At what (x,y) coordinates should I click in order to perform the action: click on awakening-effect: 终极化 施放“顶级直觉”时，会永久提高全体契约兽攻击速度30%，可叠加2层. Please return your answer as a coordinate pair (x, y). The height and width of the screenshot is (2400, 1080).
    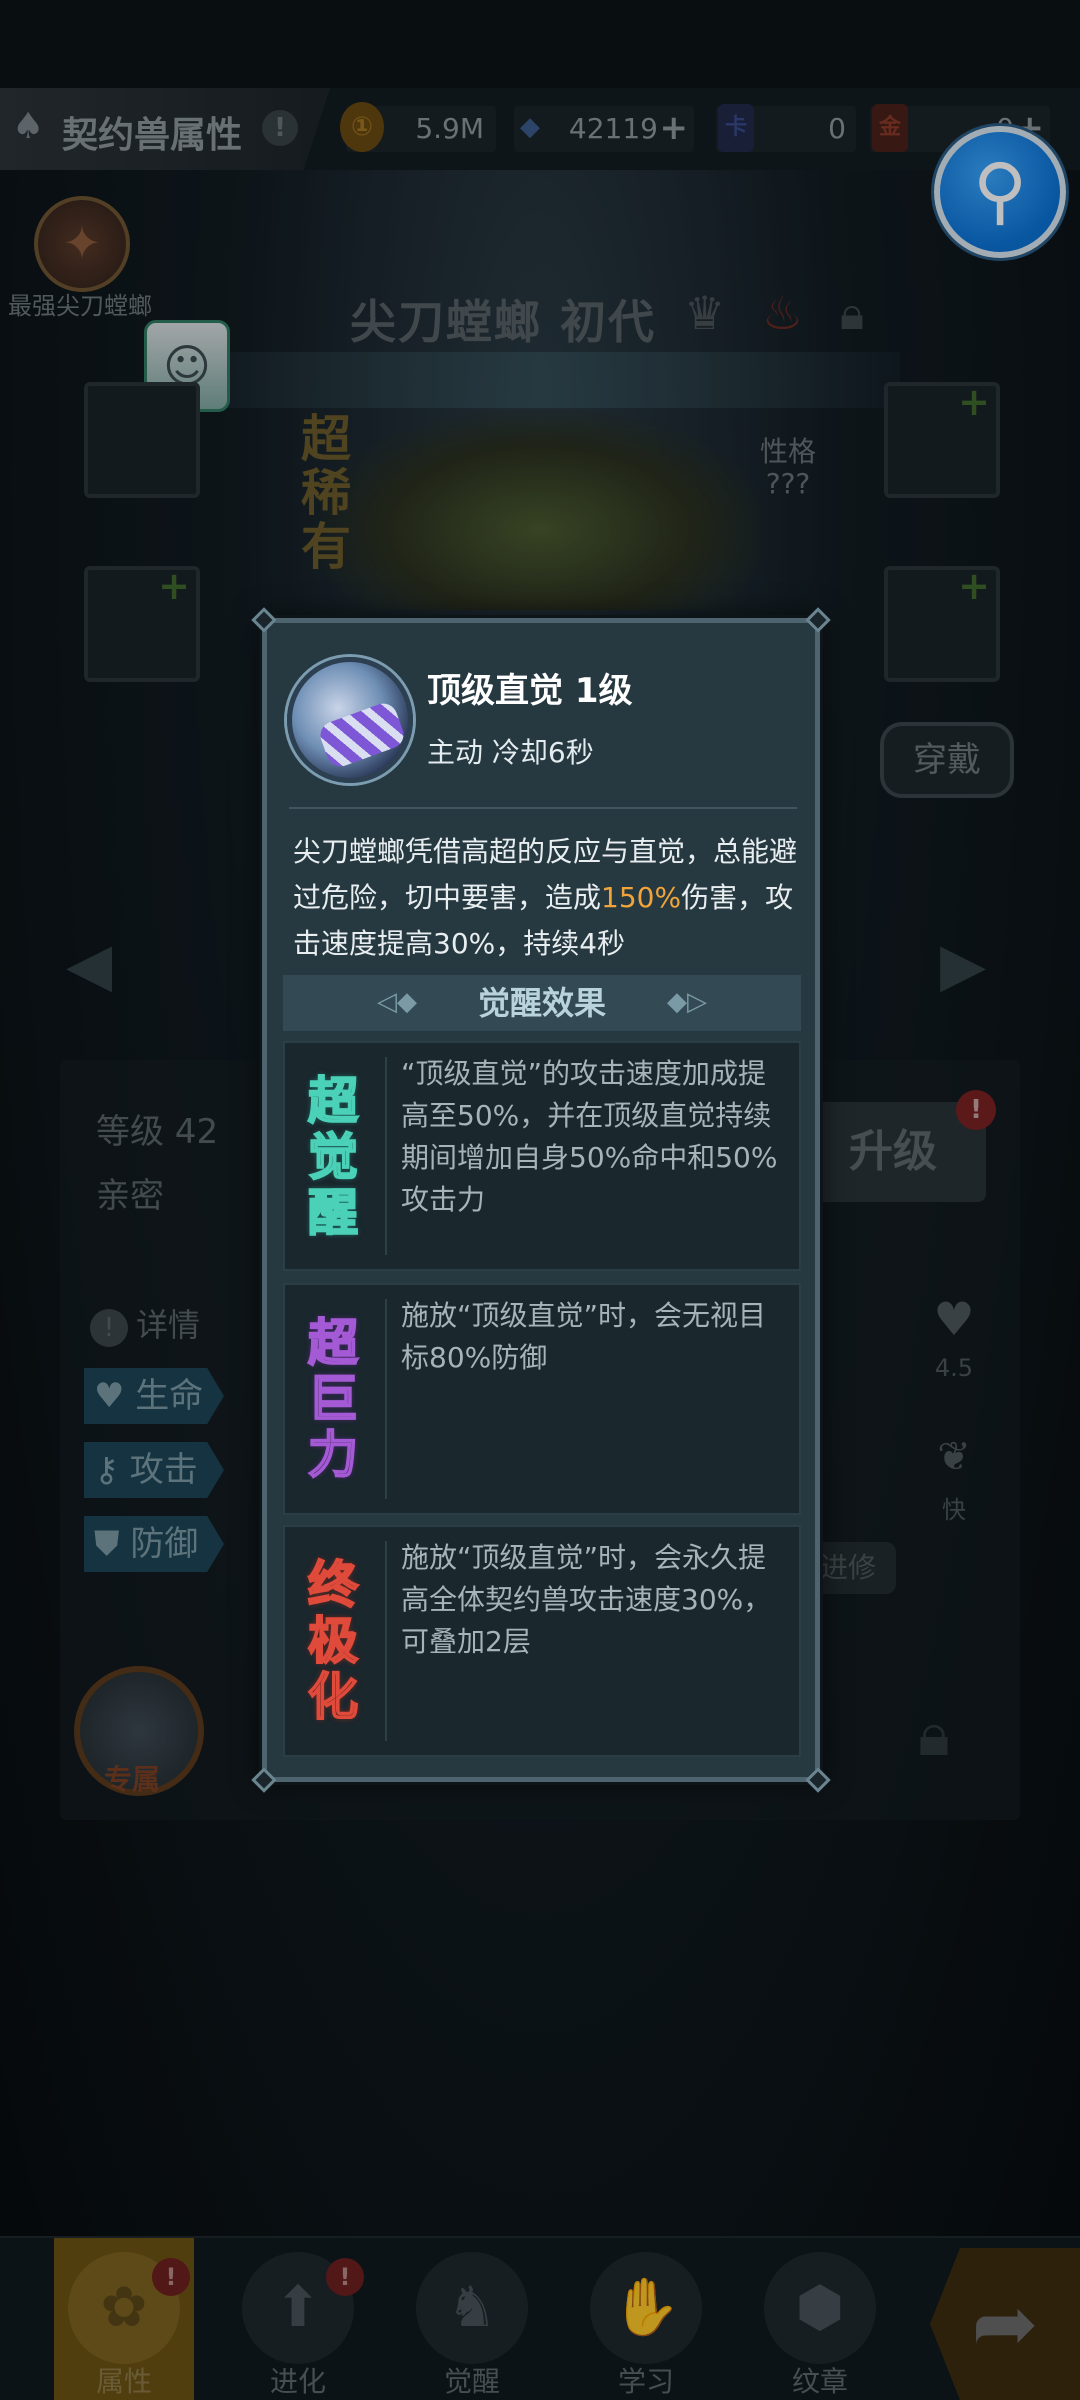
    Looking at the image, I should click on (542, 1641).